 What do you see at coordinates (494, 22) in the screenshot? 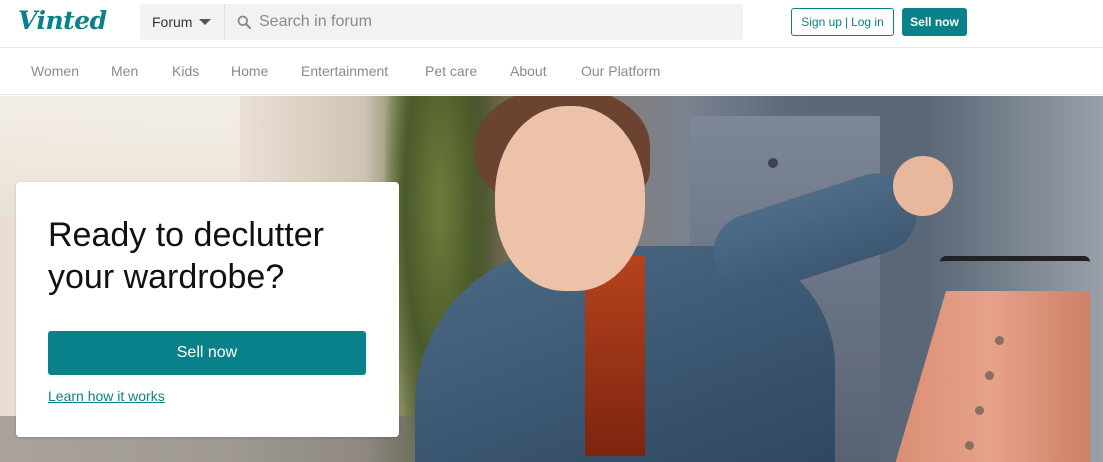
I see `search-input` at bounding box center [494, 22].